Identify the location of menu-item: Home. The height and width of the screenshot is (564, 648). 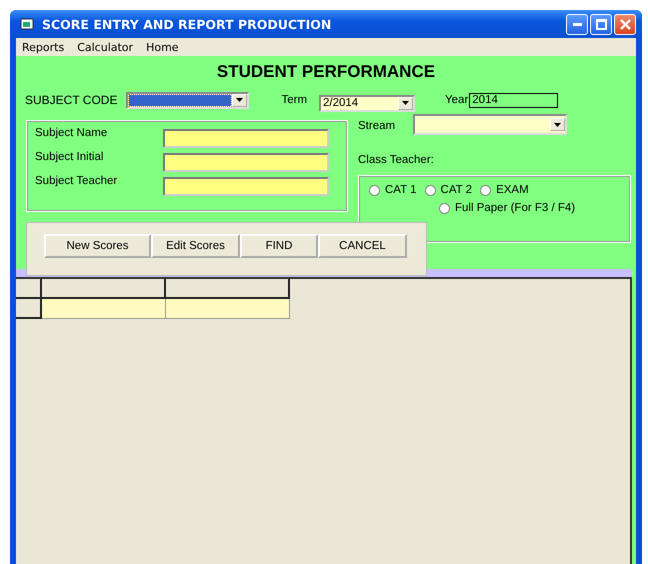
(162, 47).